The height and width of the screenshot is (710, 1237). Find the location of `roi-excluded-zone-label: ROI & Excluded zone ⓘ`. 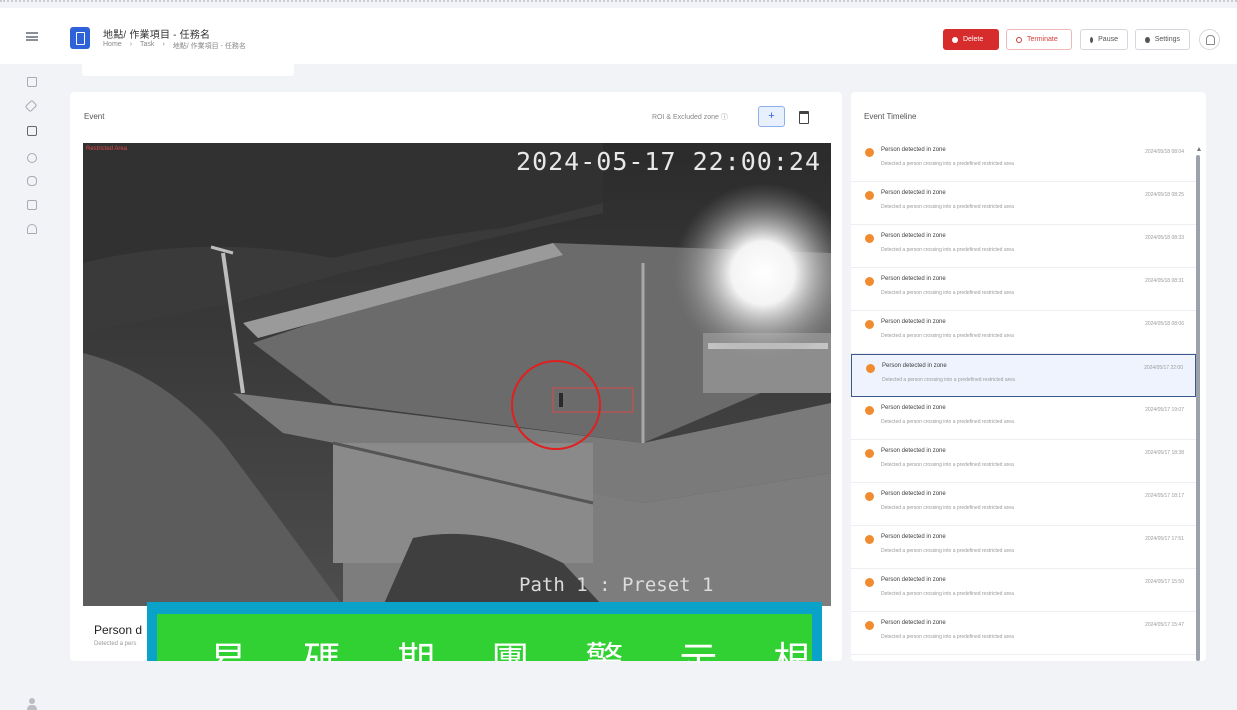

roi-excluded-zone-label: ROI & Excluded zone ⓘ is located at coordinates (690, 117).